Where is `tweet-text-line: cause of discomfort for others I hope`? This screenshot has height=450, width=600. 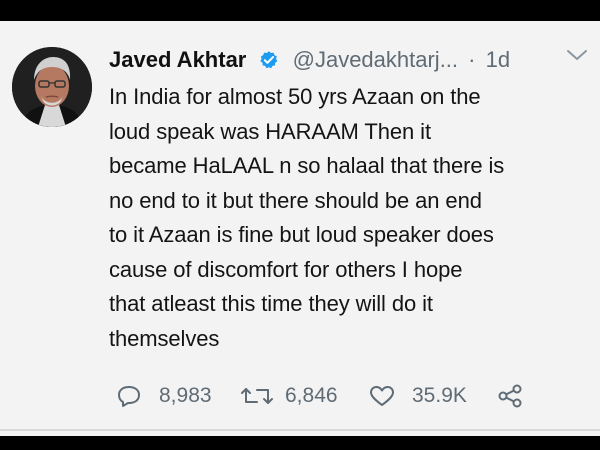 tweet-text-line: cause of discomfort for others I hope is located at coordinates (286, 269).